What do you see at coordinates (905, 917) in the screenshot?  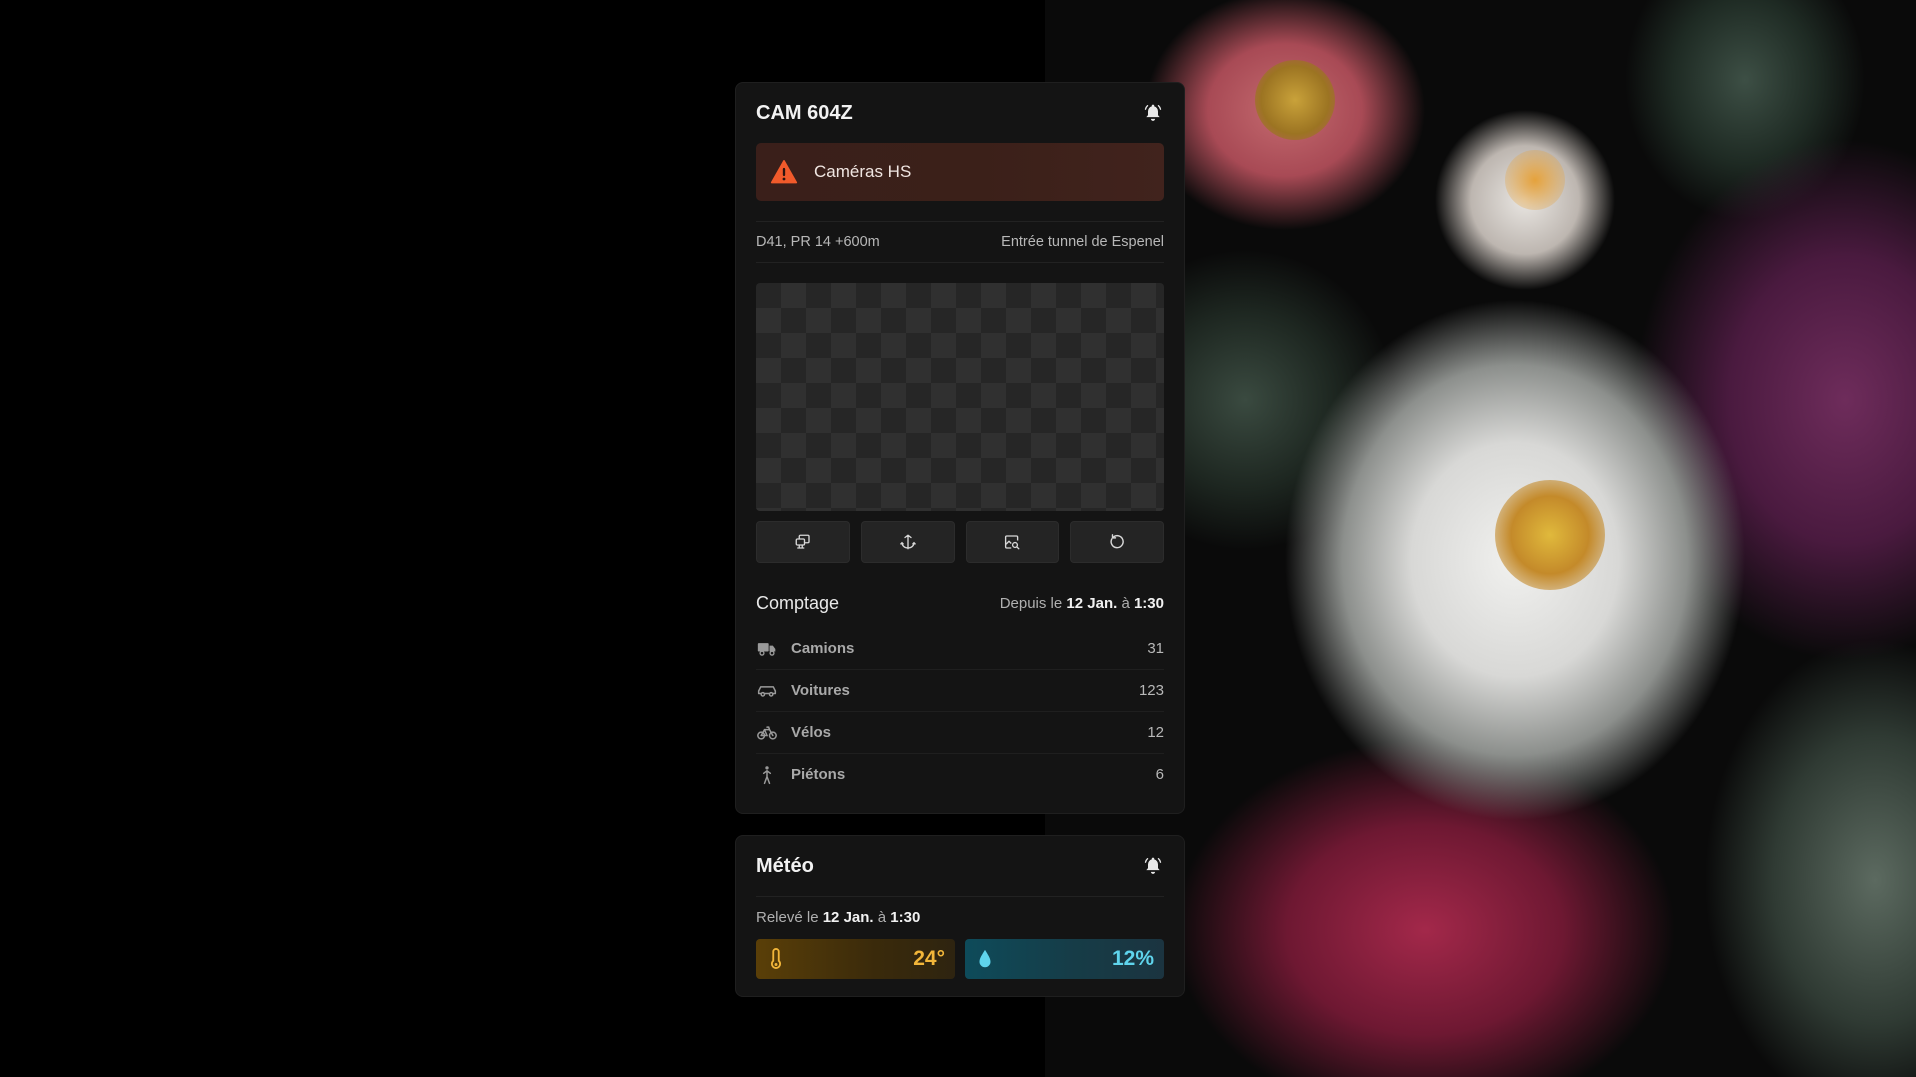 I see `time-value: 1:30` at bounding box center [905, 917].